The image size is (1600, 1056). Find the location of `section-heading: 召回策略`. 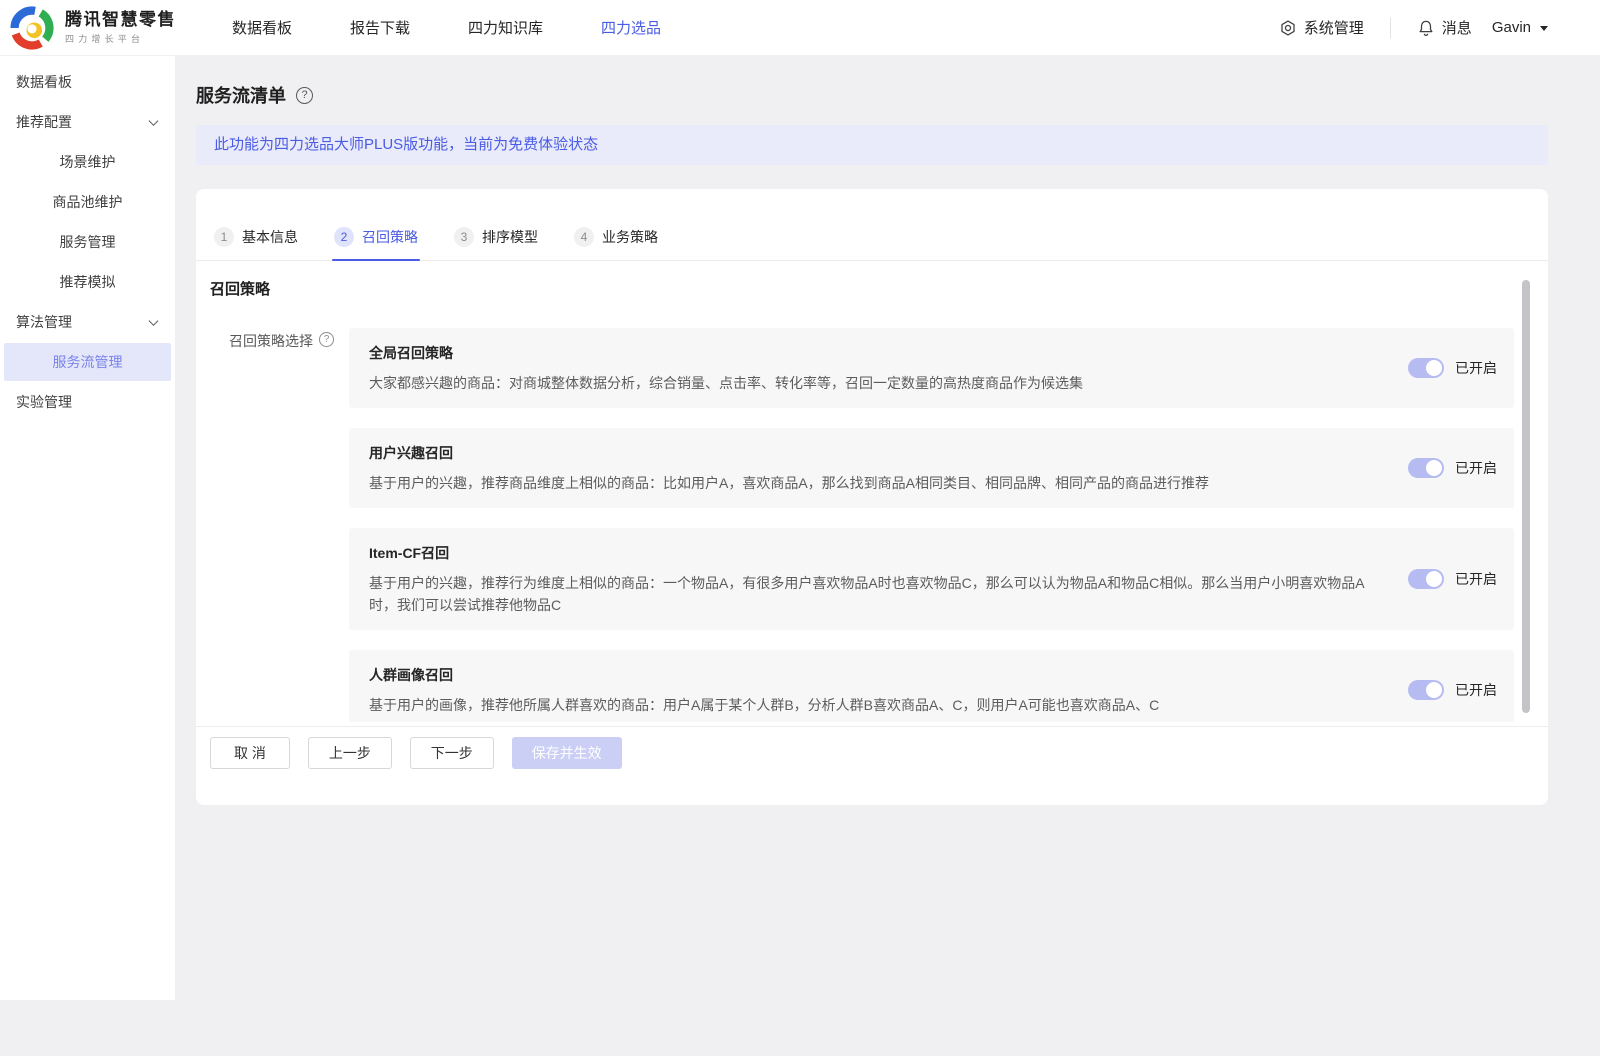

section-heading: 召回策略 is located at coordinates (879, 290).